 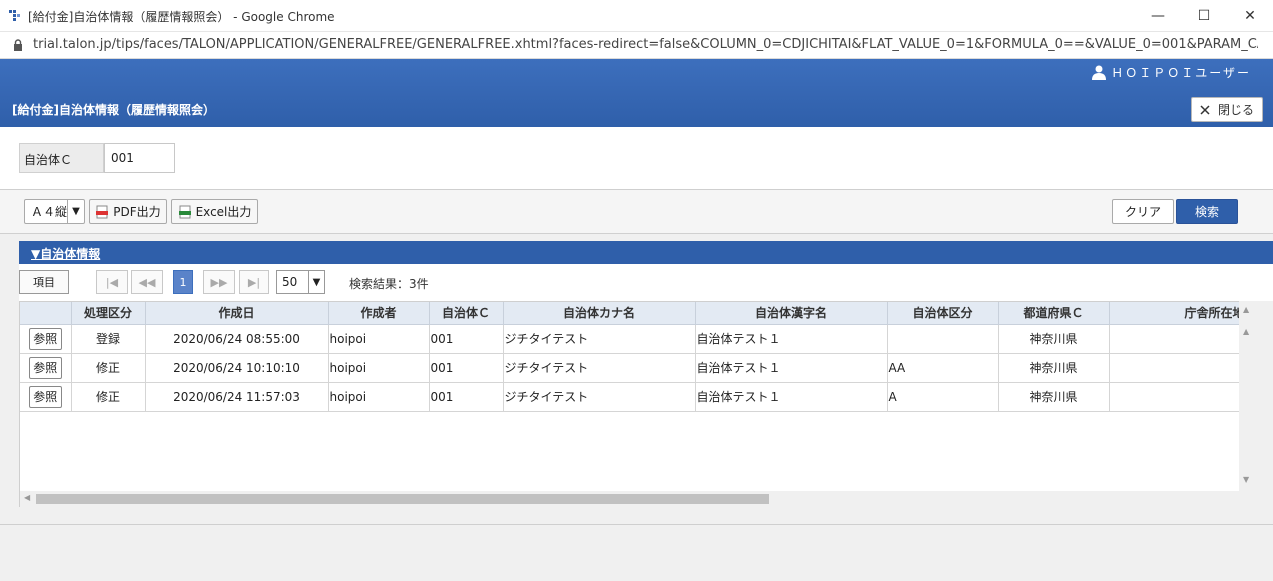 What do you see at coordinates (237, 313) in the screenshot?
I see `column-header: 作成日` at bounding box center [237, 313].